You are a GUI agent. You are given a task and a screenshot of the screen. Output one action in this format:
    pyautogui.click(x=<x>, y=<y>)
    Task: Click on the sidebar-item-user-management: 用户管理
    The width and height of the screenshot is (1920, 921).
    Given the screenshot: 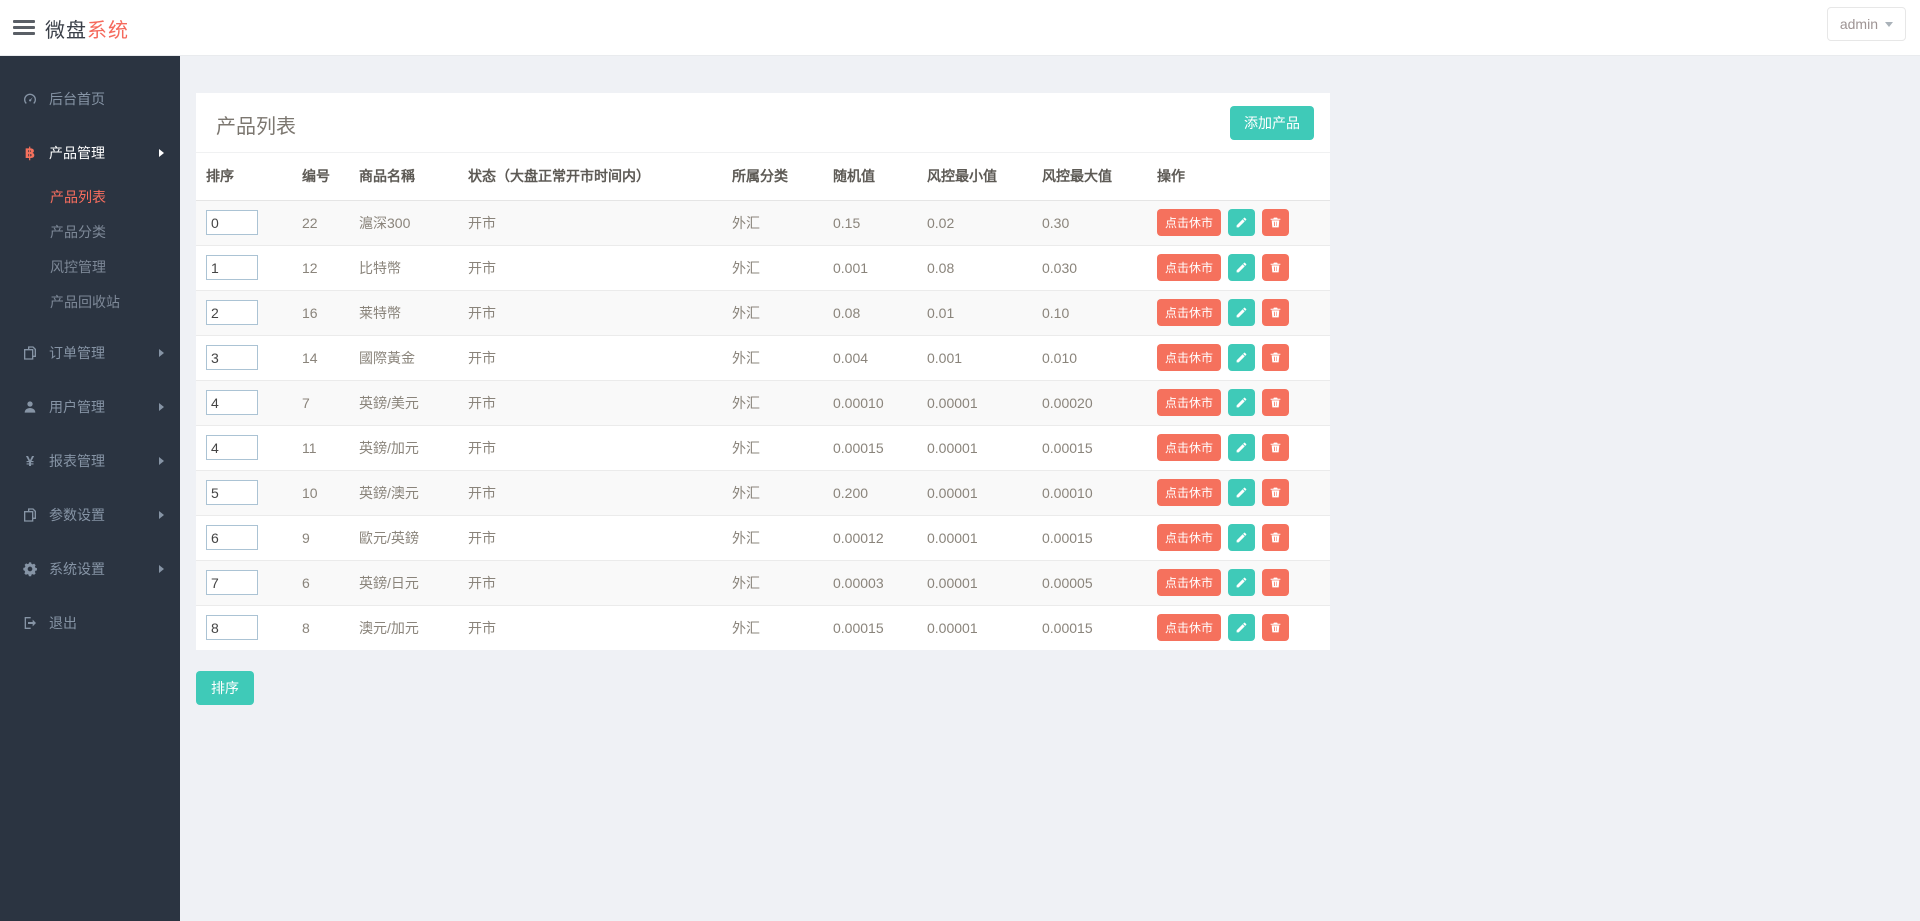 What is the action you would take?
    pyautogui.click(x=90, y=407)
    